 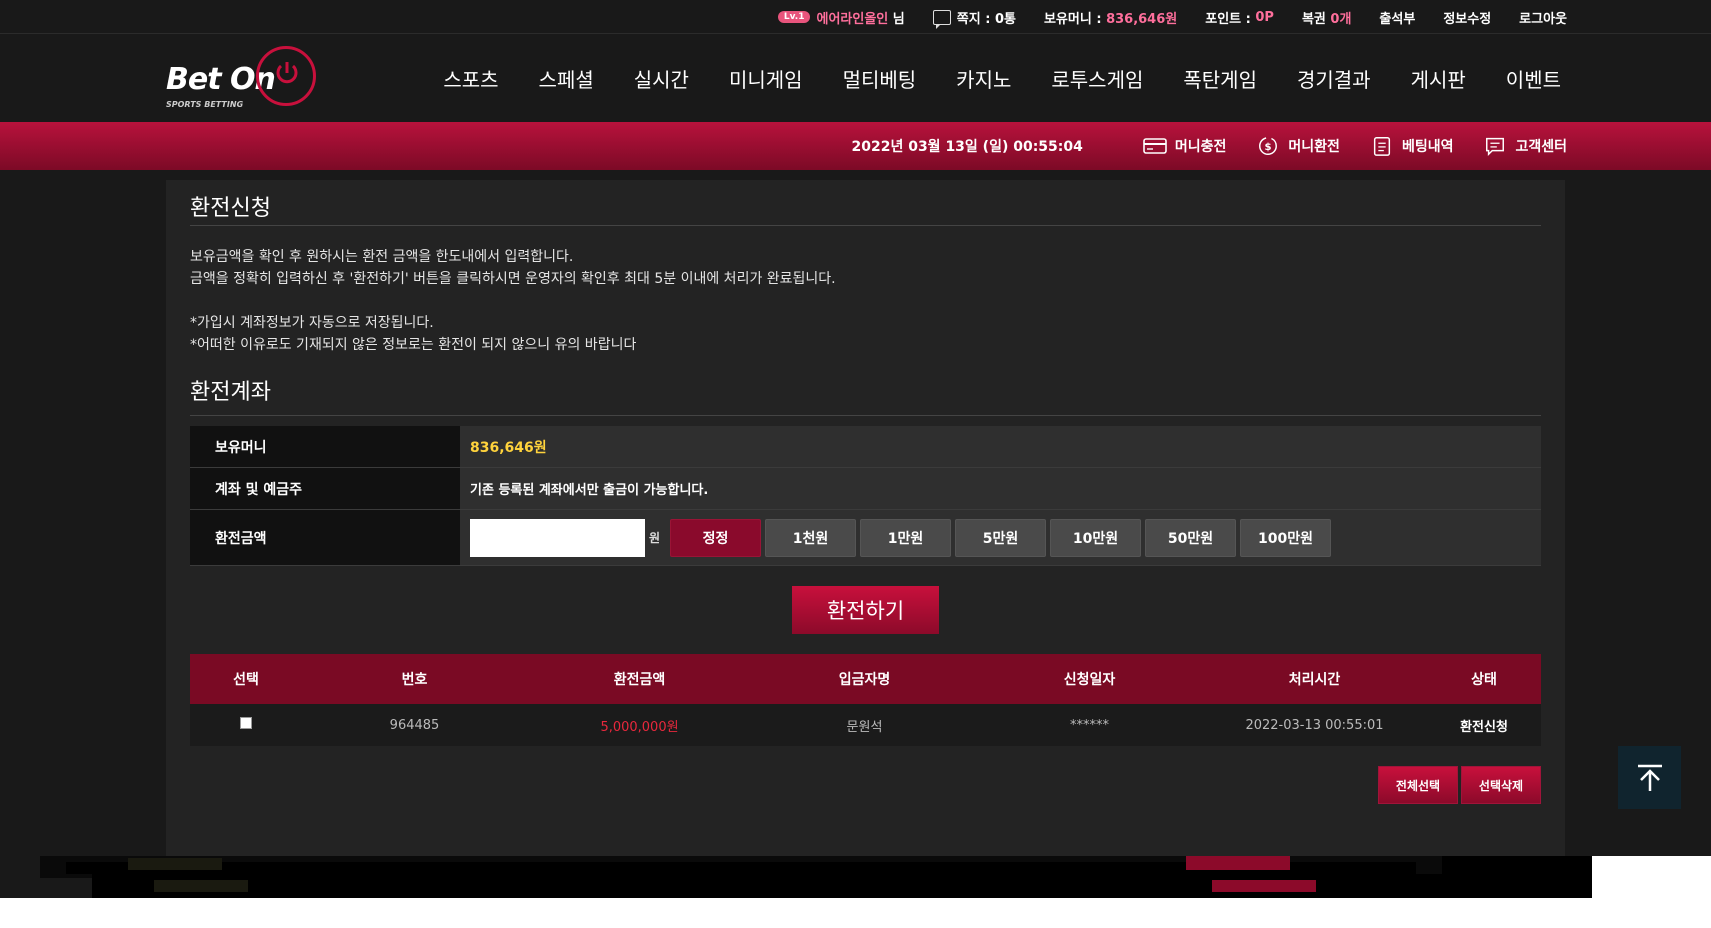 I want to click on current-datetime: 2022년 03월 13일 (일) 00:55:04, so click(x=967, y=147).